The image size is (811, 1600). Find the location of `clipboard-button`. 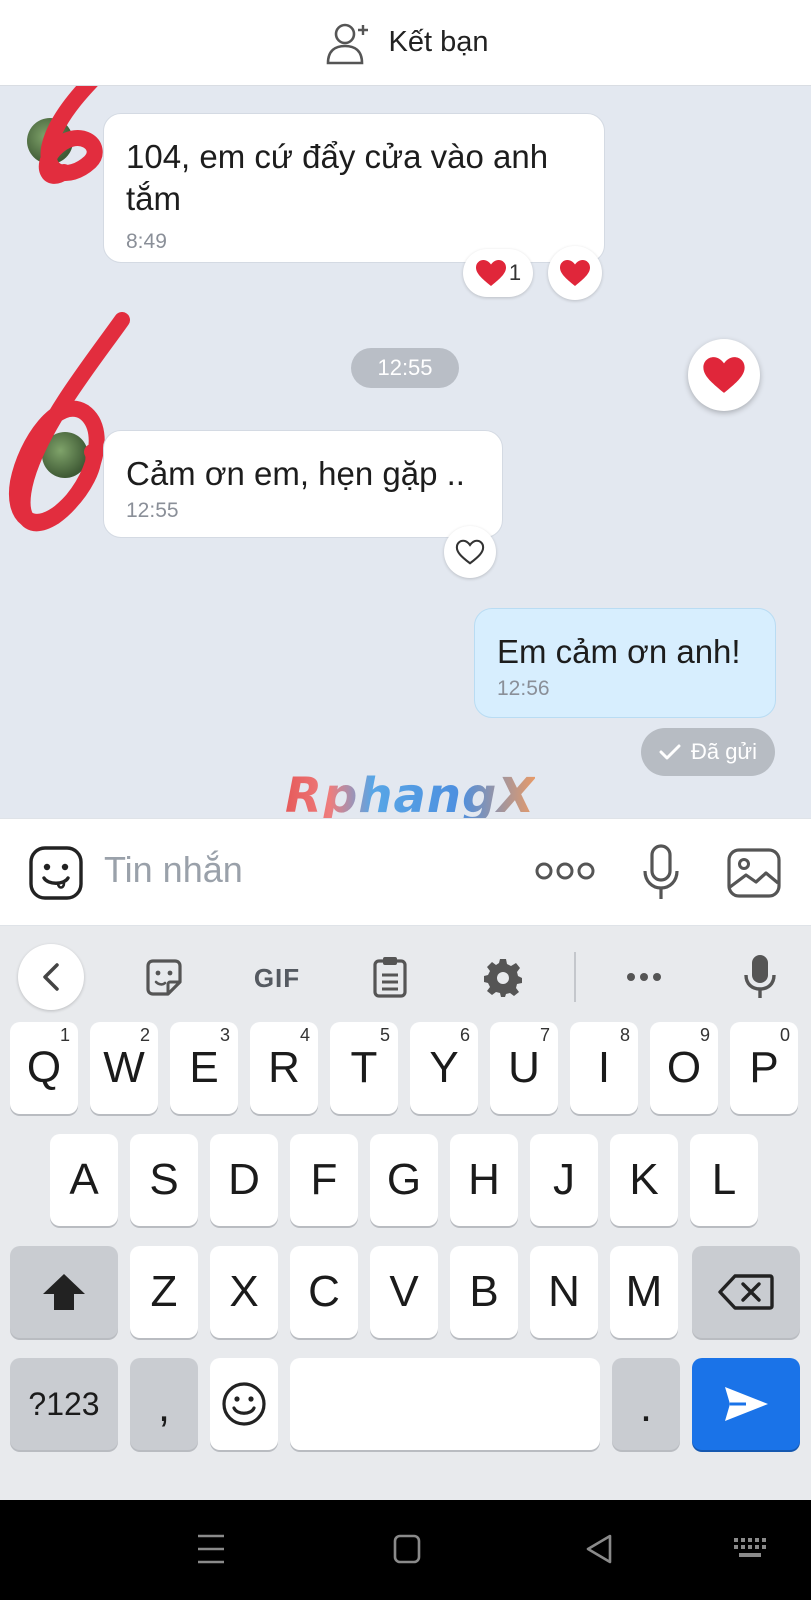

clipboard-button is located at coordinates (390, 977).